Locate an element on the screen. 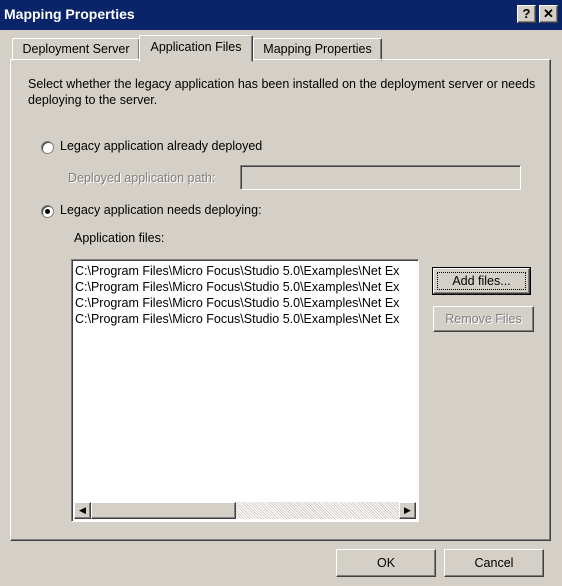  window-title: Mapping Properties is located at coordinates (69, 14).